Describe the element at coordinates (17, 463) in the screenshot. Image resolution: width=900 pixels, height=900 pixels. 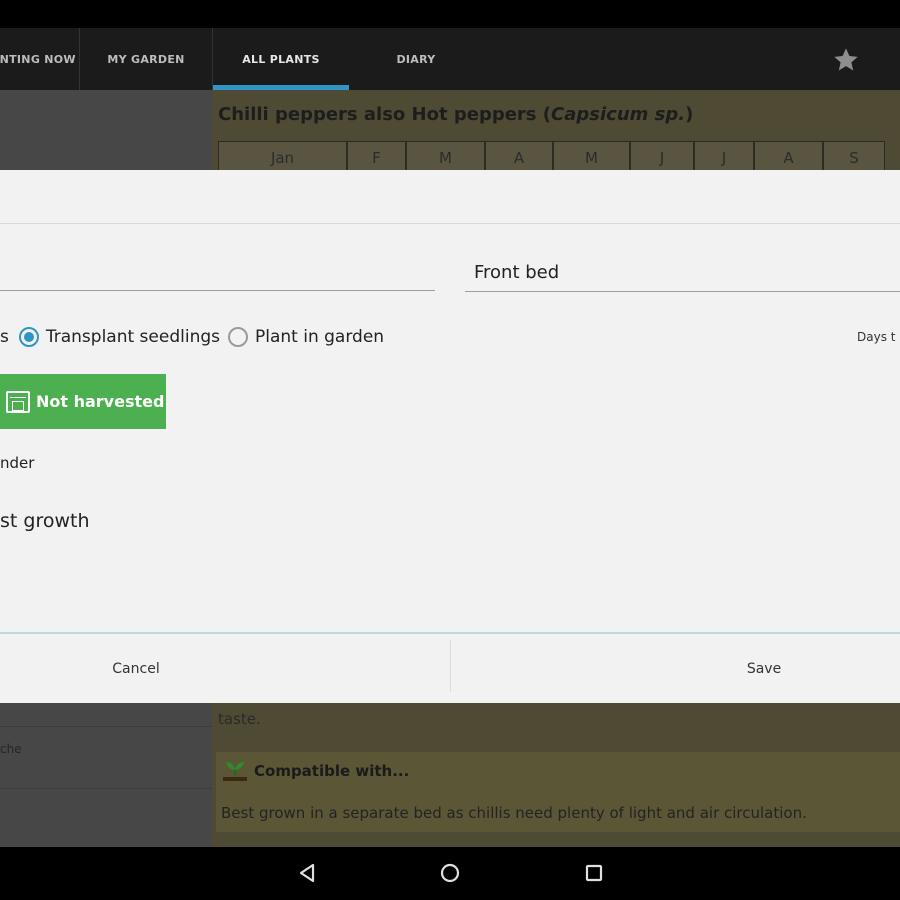
I see `reminder-label: nder` at that location.